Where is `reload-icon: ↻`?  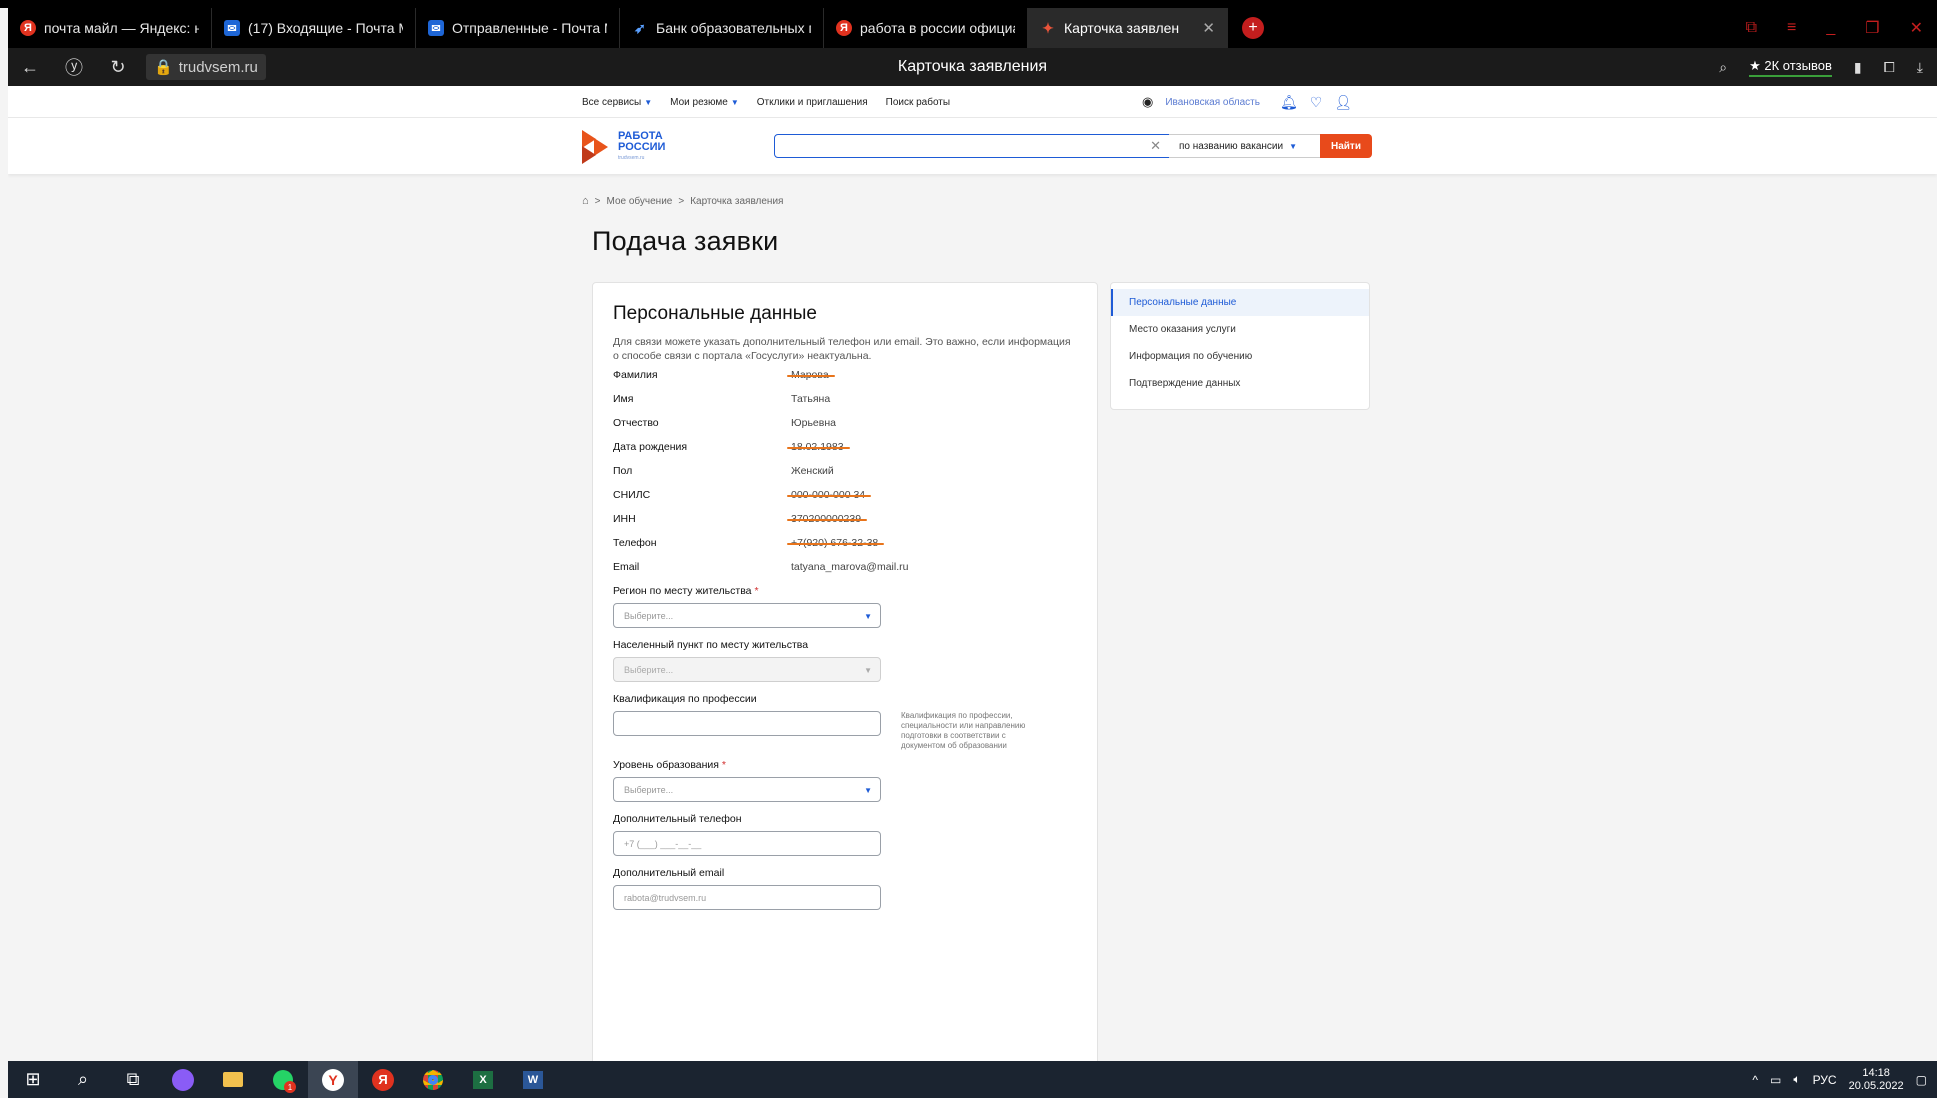
reload-icon: ↻ is located at coordinates (118, 67).